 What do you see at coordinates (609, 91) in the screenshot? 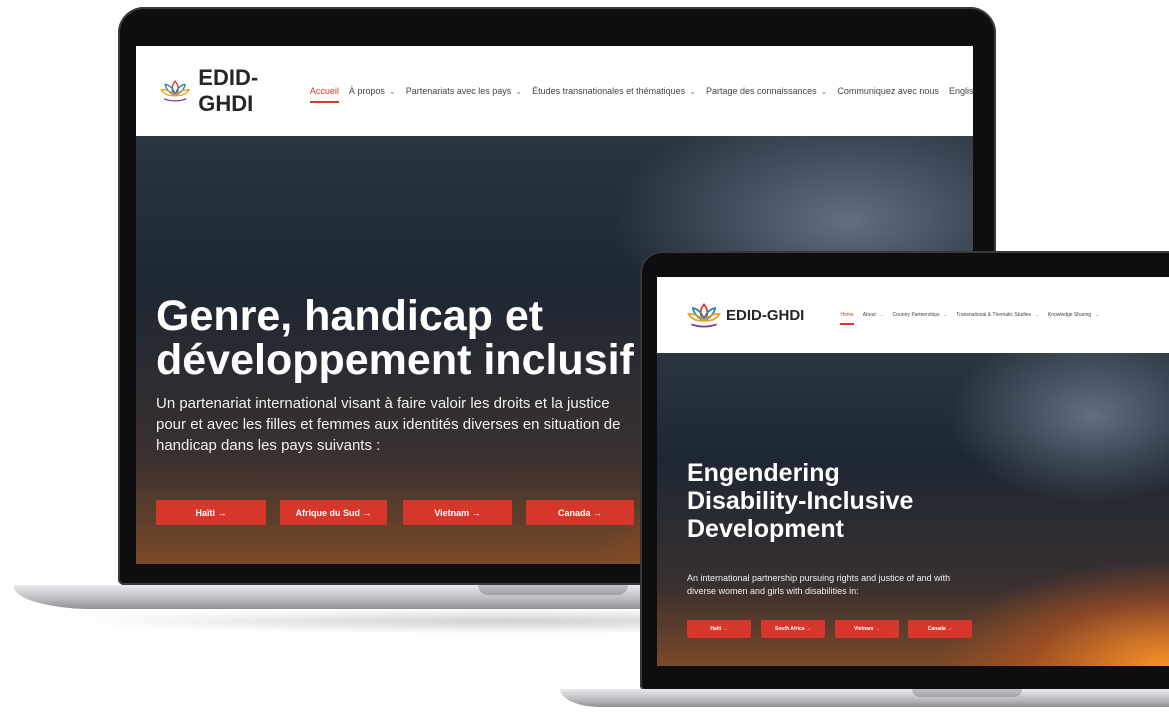
I see `nav-label: Études transnationales et thématiques` at bounding box center [609, 91].